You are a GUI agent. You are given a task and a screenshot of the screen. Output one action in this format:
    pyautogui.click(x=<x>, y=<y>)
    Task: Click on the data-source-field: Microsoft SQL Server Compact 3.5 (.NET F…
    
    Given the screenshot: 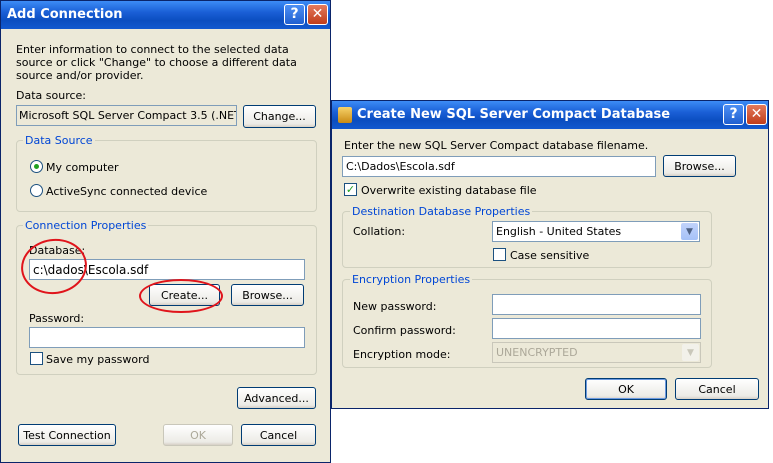 What is the action you would take?
    pyautogui.click(x=126, y=115)
    